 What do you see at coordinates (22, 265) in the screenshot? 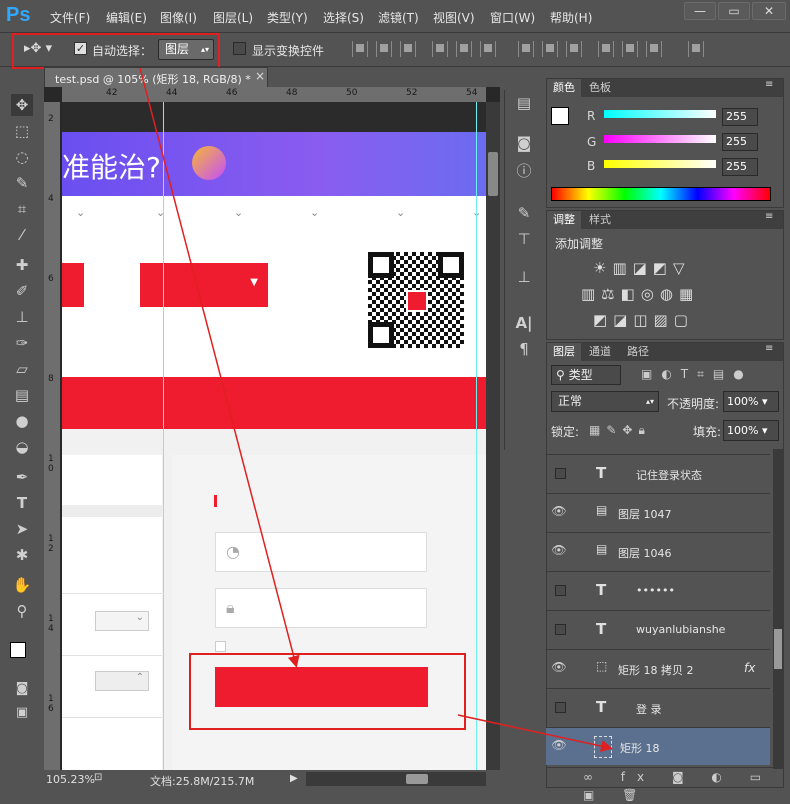
I see `healing-tool-icon: ✚` at bounding box center [22, 265].